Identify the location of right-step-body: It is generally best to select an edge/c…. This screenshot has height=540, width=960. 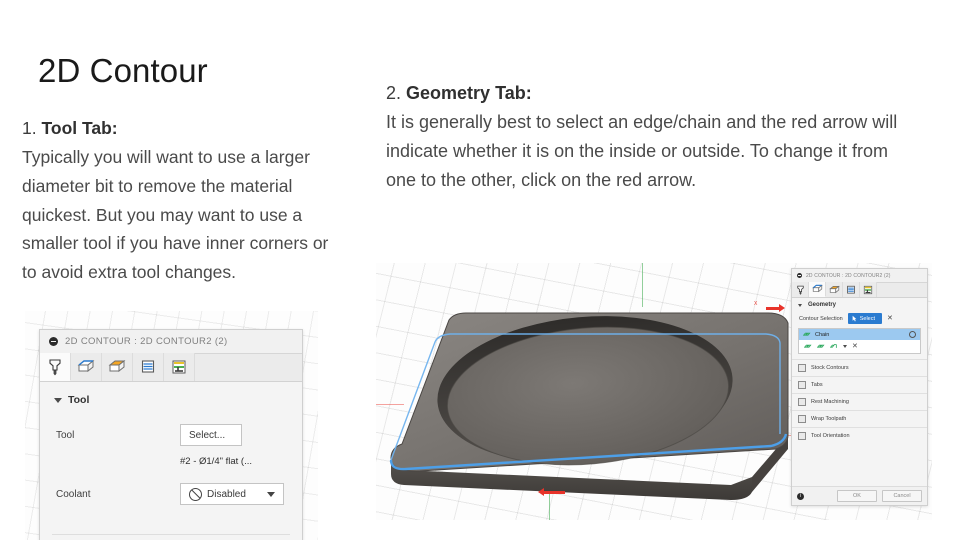
(642, 151).